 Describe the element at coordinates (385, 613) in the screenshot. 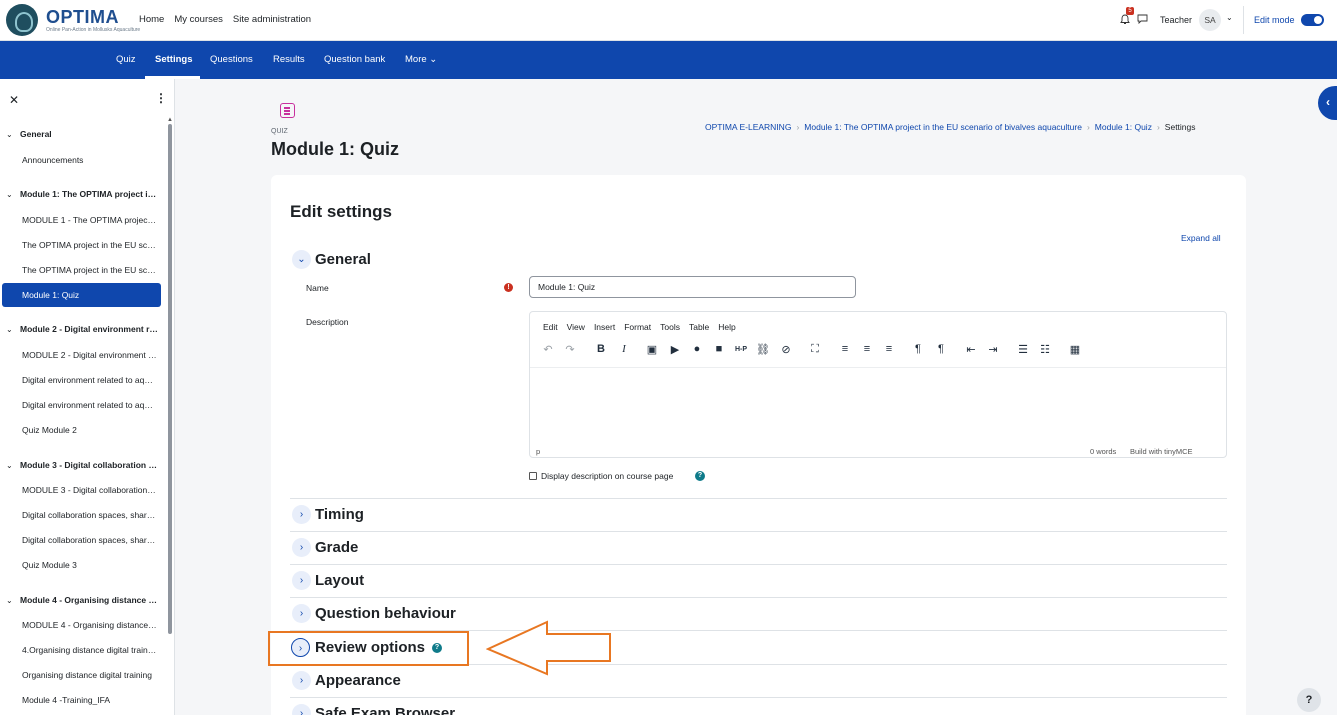

I see `section-question-behaviour-title: Question behaviour` at that location.